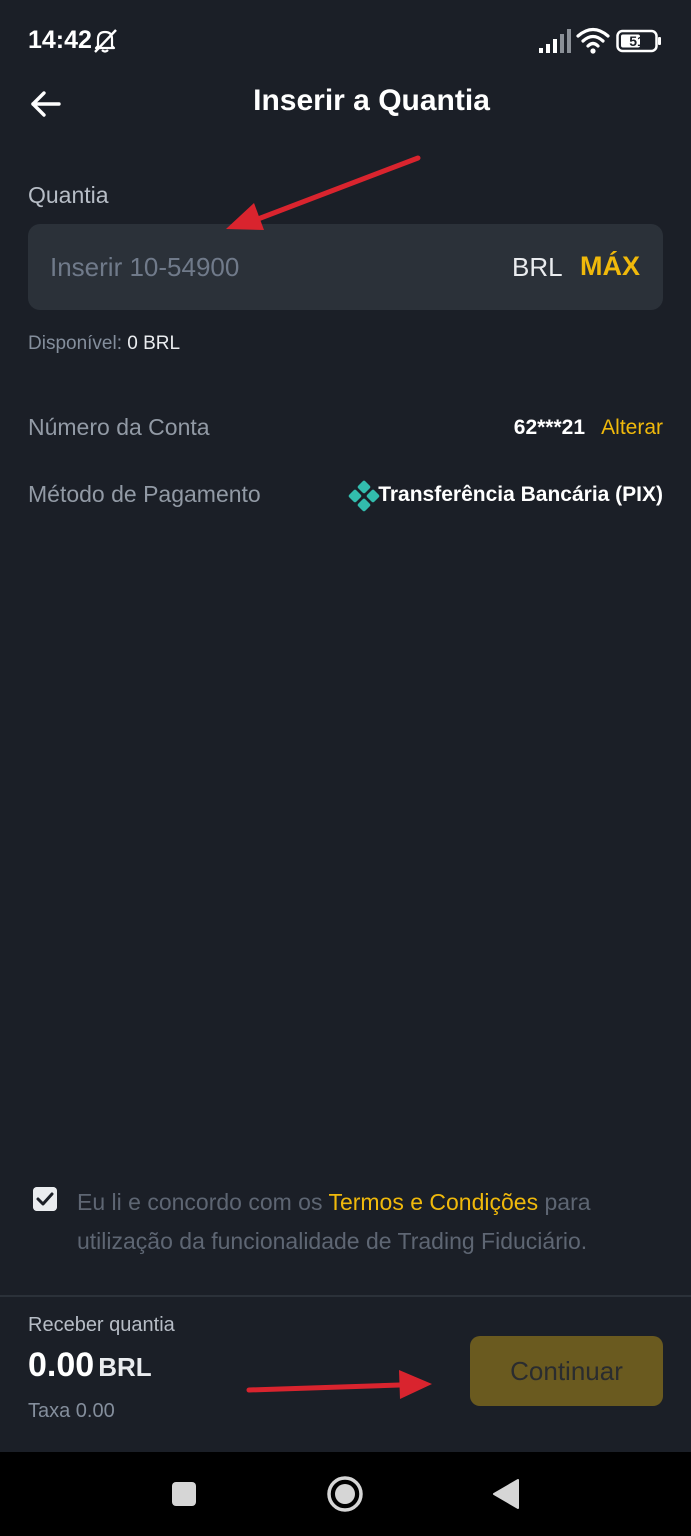 This screenshot has width=691, height=1536. I want to click on available-label: Disponível:, so click(75, 343).